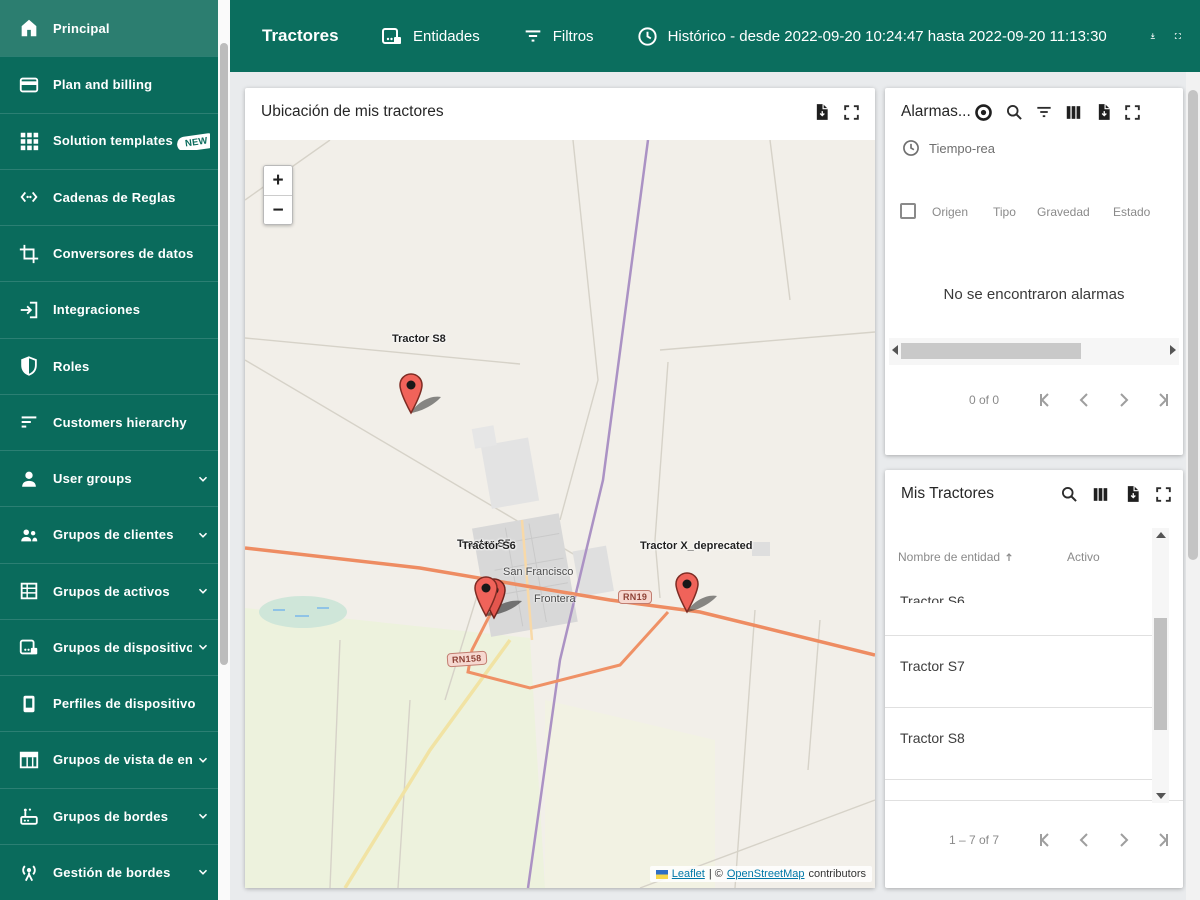 Image resolution: width=1200 pixels, height=900 pixels. What do you see at coordinates (1063, 212) in the screenshot?
I see `column-severity: Gravedad` at bounding box center [1063, 212].